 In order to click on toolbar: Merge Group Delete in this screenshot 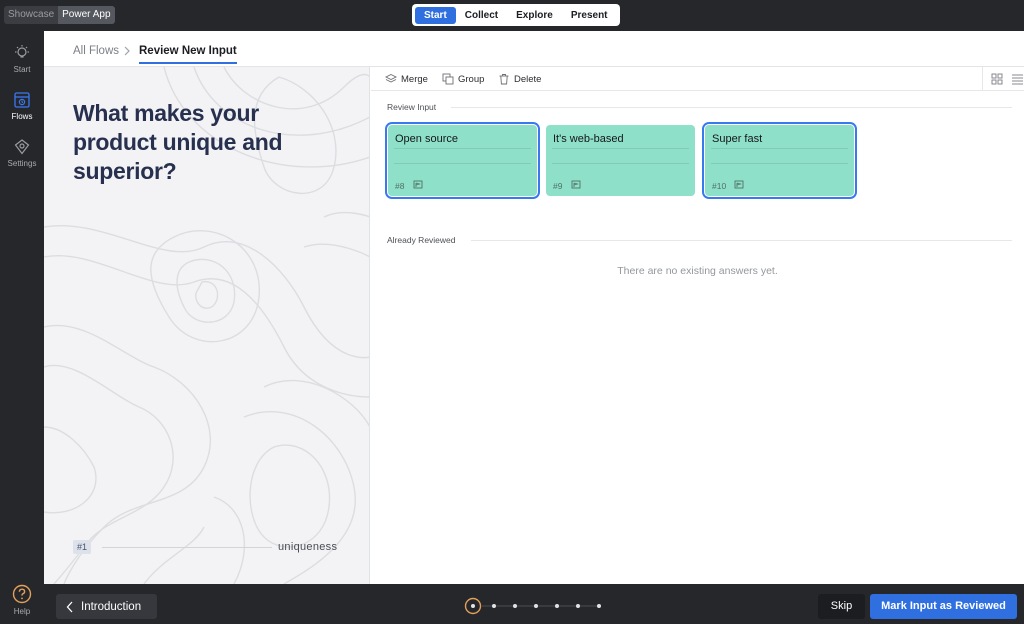, I will do `click(697, 79)`.